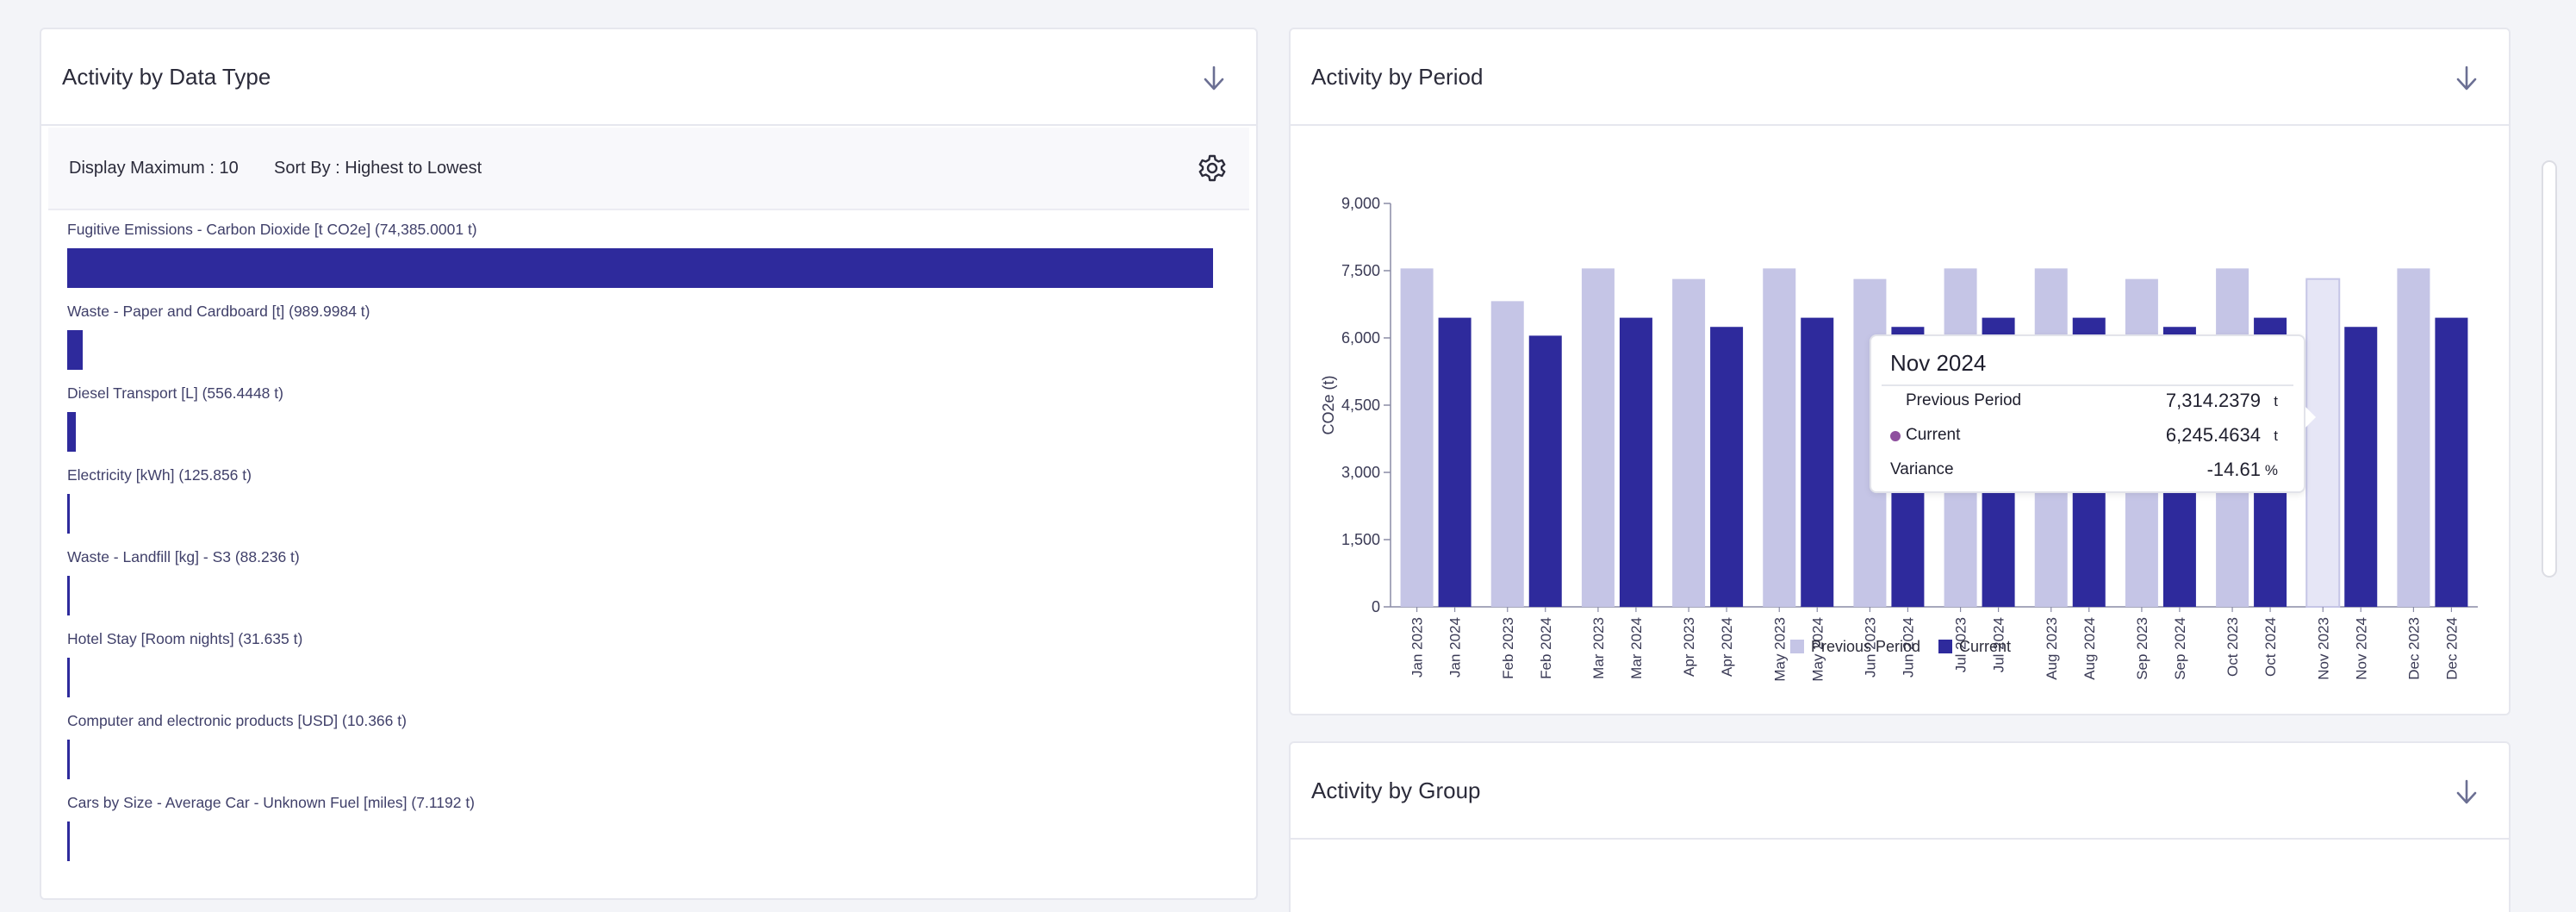 This screenshot has height=912, width=2576. What do you see at coordinates (2550, 369) in the screenshot?
I see `scrollbar-thumb` at bounding box center [2550, 369].